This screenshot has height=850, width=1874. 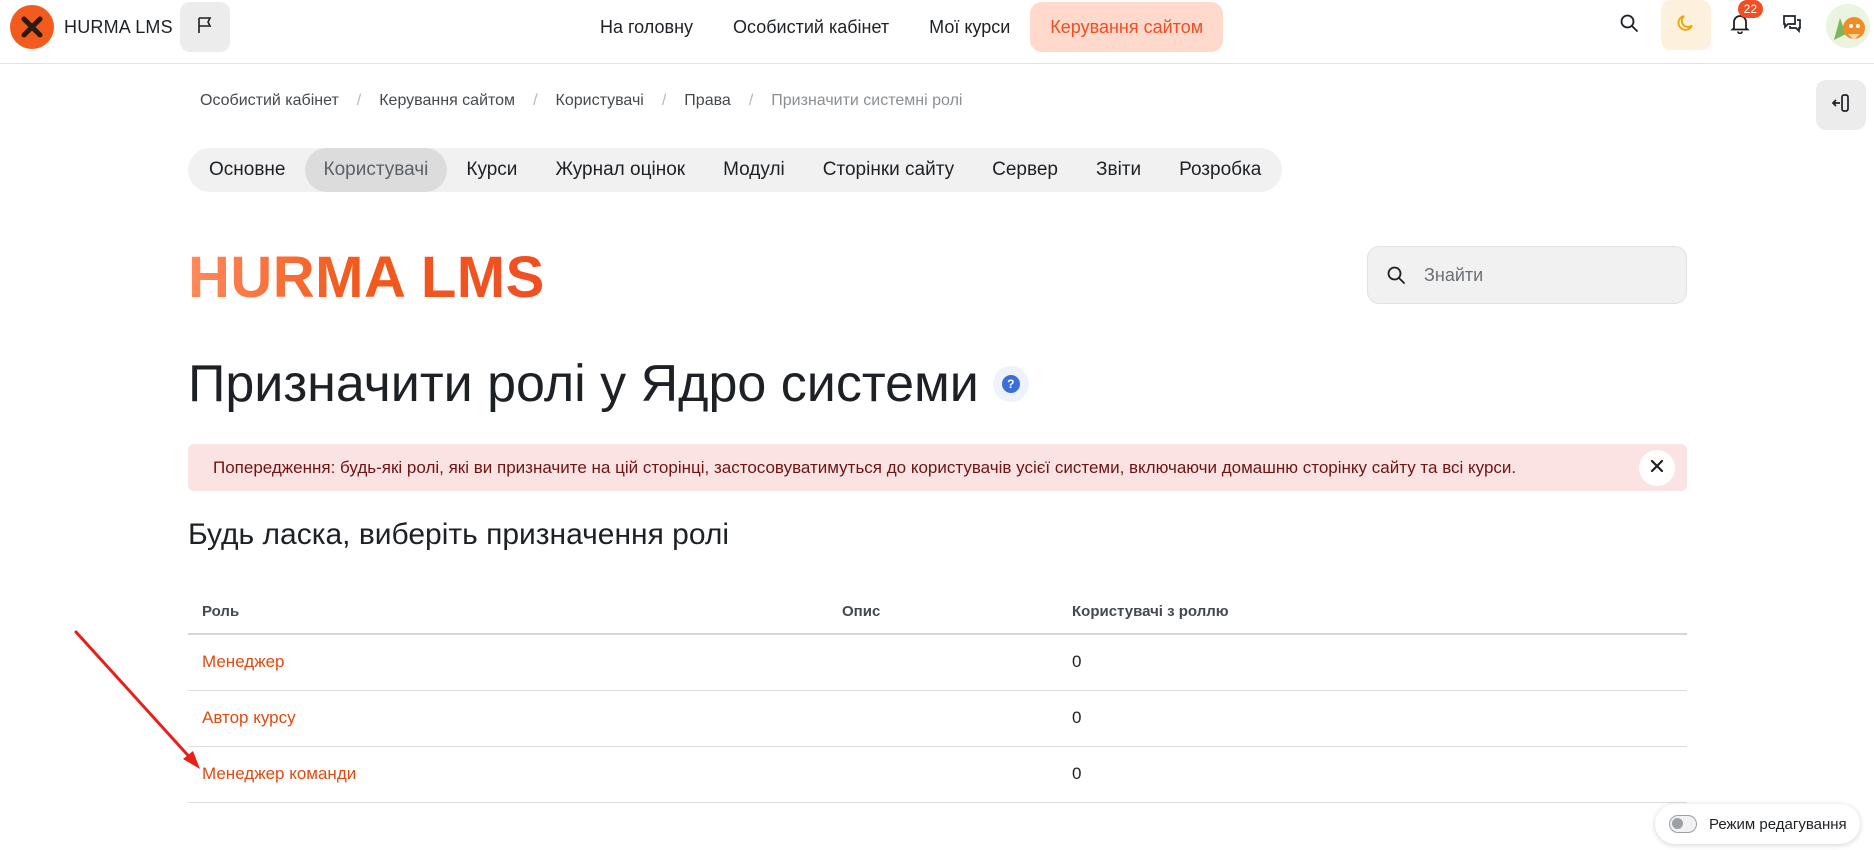 What do you see at coordinates (583, 384) in the screenshot?
I see `page-title-text: Призначити ролі у Ядро системи` at bounding box center [583, 384].